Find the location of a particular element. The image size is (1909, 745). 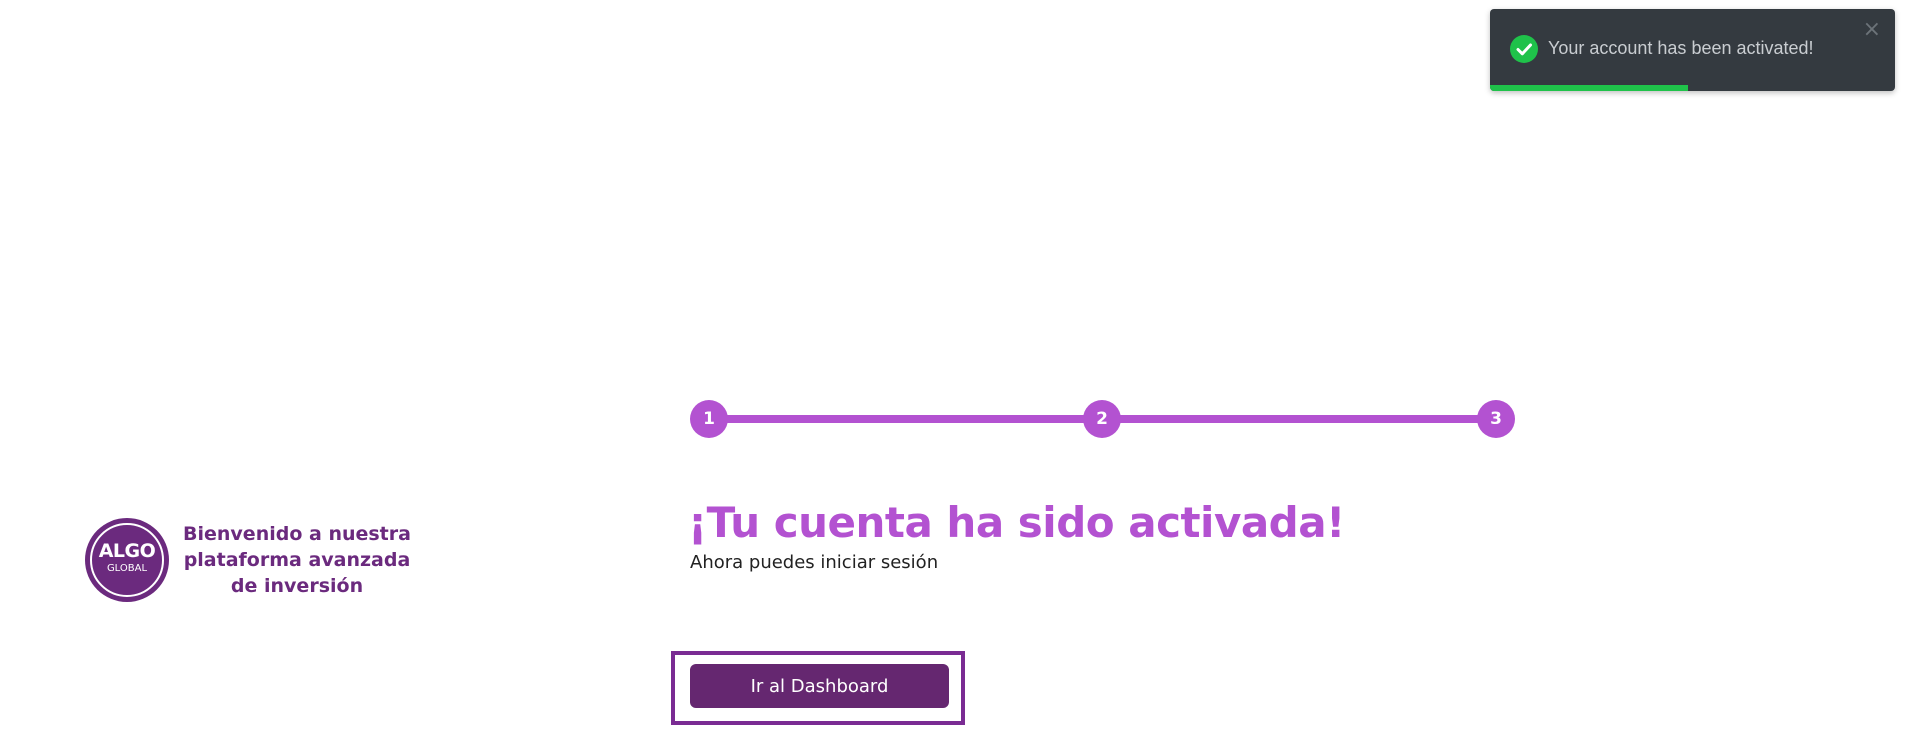

step-2: 2 is located at coordinates (1102, 419).